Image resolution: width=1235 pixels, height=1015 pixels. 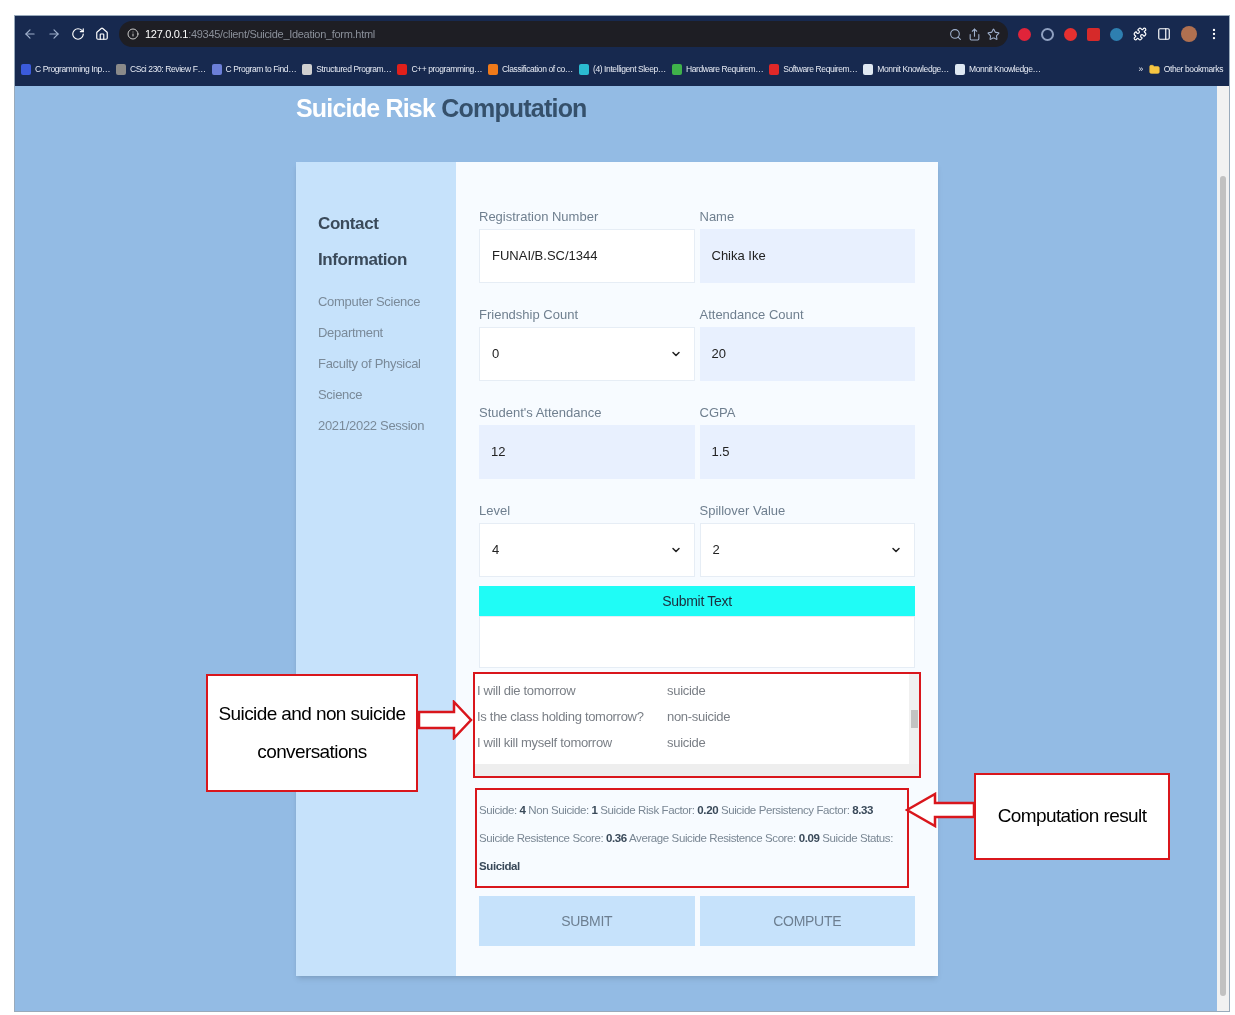 I want to click on contact-line: Computer Science, so click(x=370, y=302).